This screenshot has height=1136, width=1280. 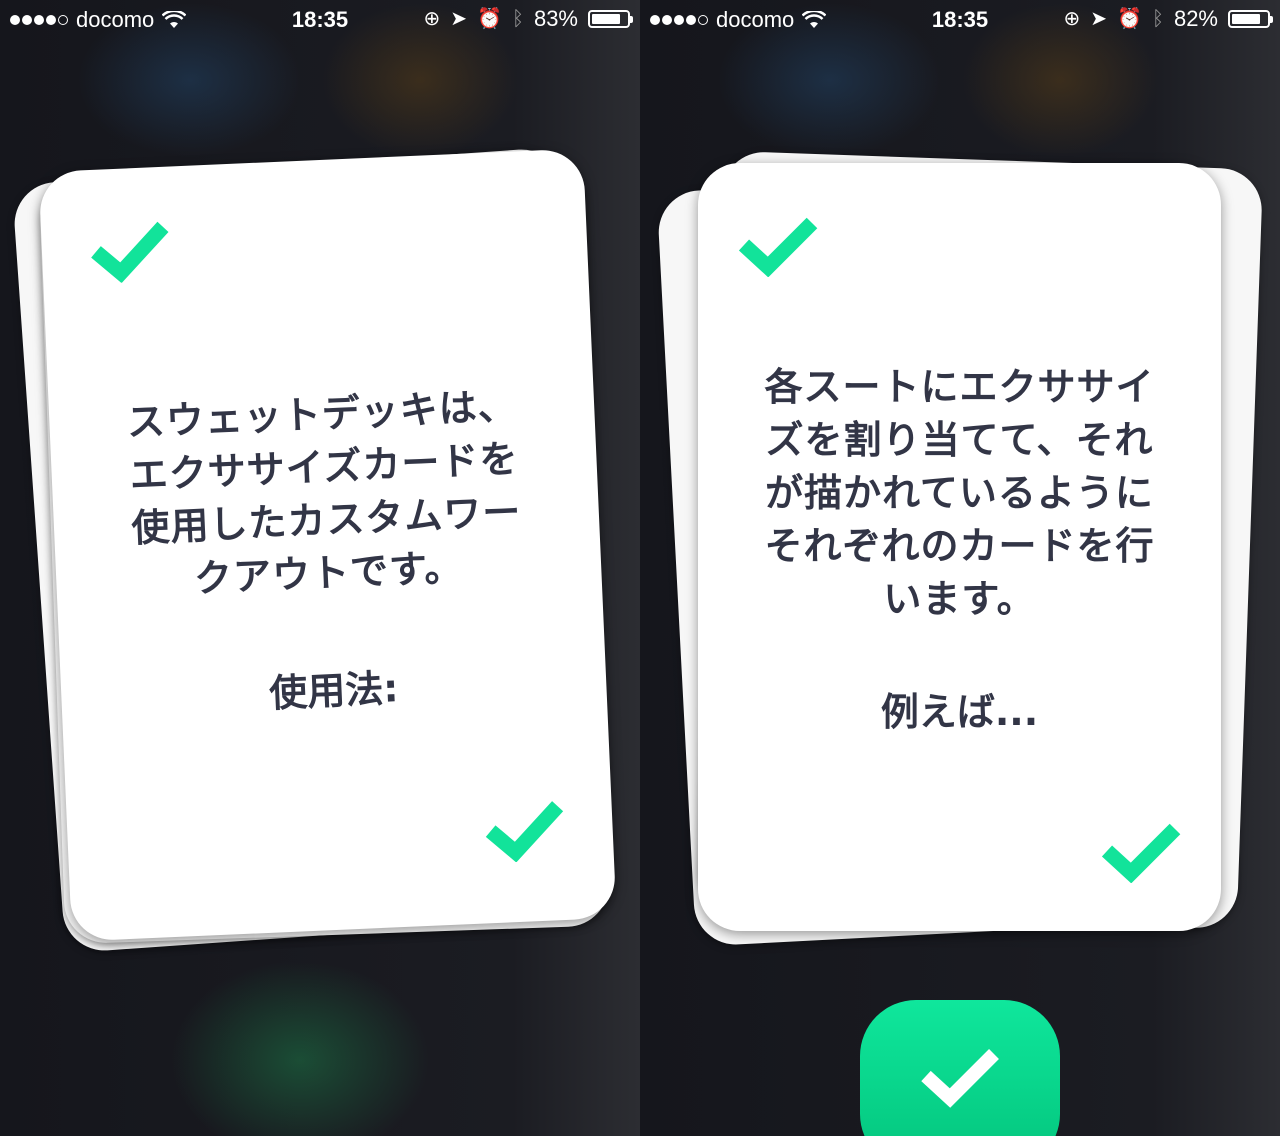 What do you see at coordinates (528, 19) in the screenshot?
I see `status-right-group: ⊕ ➤ ⏰ ᛒ 83%` at bounding box center [528, 19].